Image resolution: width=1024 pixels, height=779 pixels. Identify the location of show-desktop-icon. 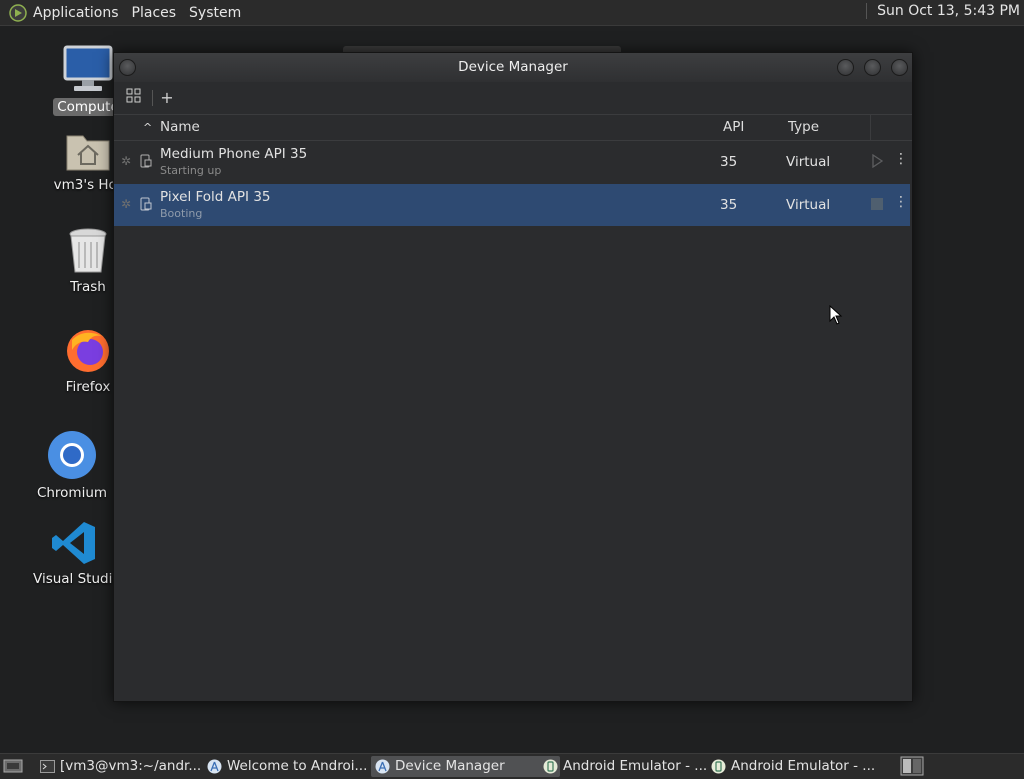
(13, 766).